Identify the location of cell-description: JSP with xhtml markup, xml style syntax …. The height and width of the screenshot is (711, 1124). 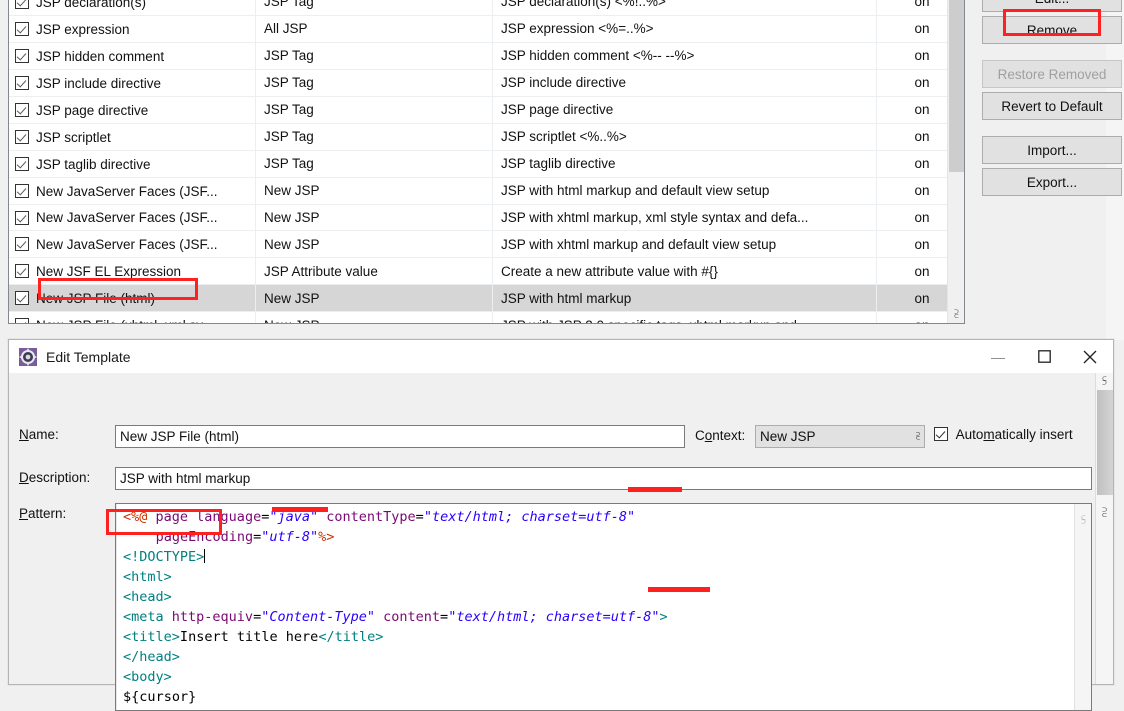
(684, 218).